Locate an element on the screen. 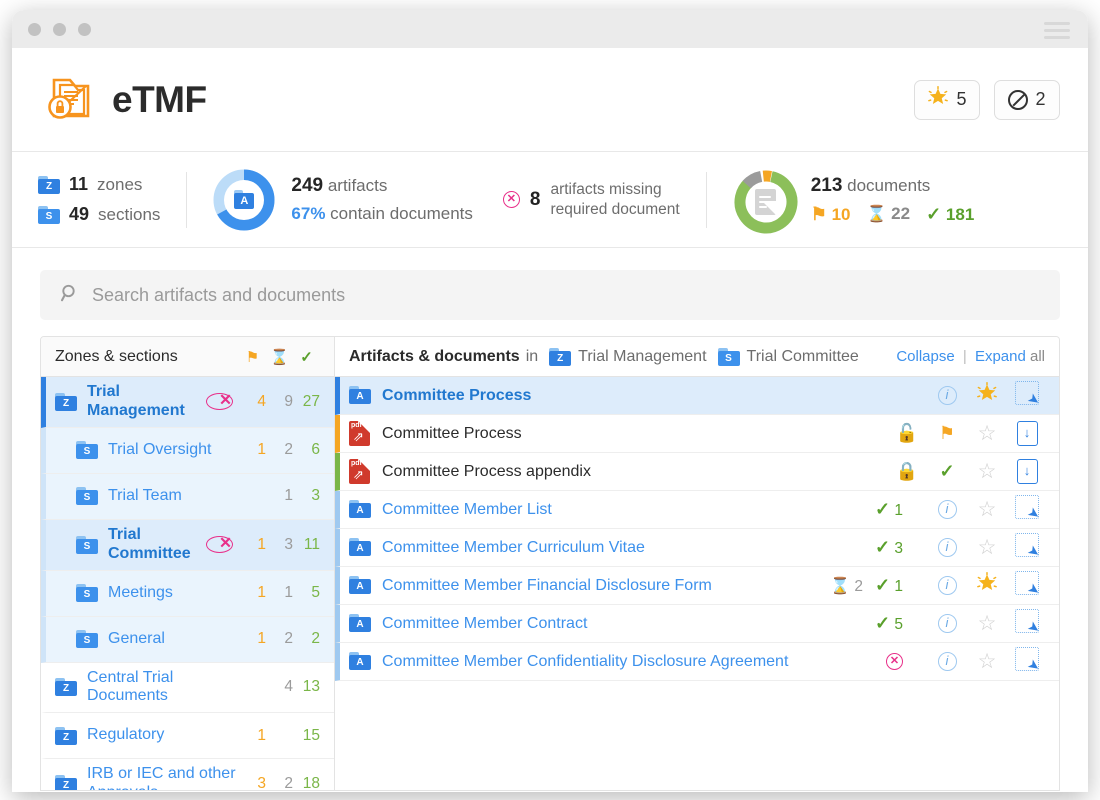 The image size is (1100, 800). tree-row-label: Trial Team is located at coordinates (145, 495).